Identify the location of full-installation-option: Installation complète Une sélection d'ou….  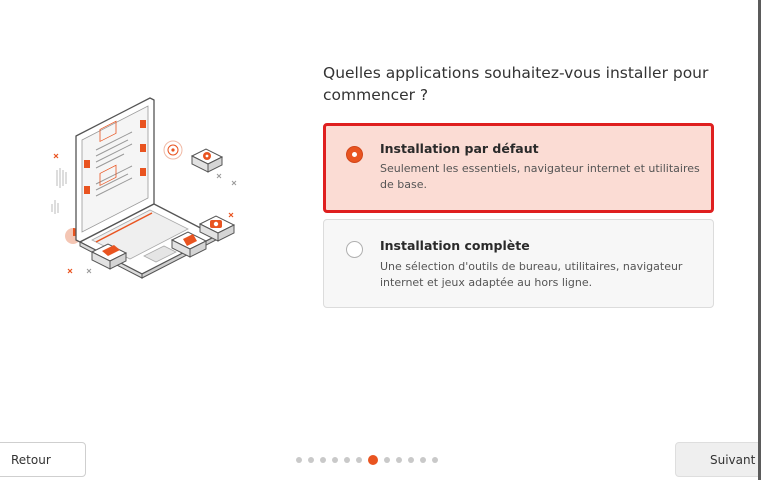
(518, 263).